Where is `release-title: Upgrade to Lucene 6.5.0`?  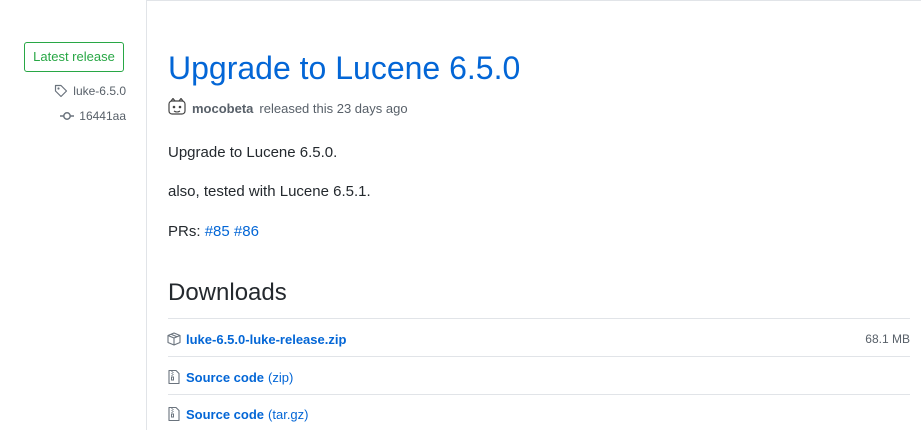
release-title: Upgrade to Lucene 6.5.0 is located at coordinates (344, 68).